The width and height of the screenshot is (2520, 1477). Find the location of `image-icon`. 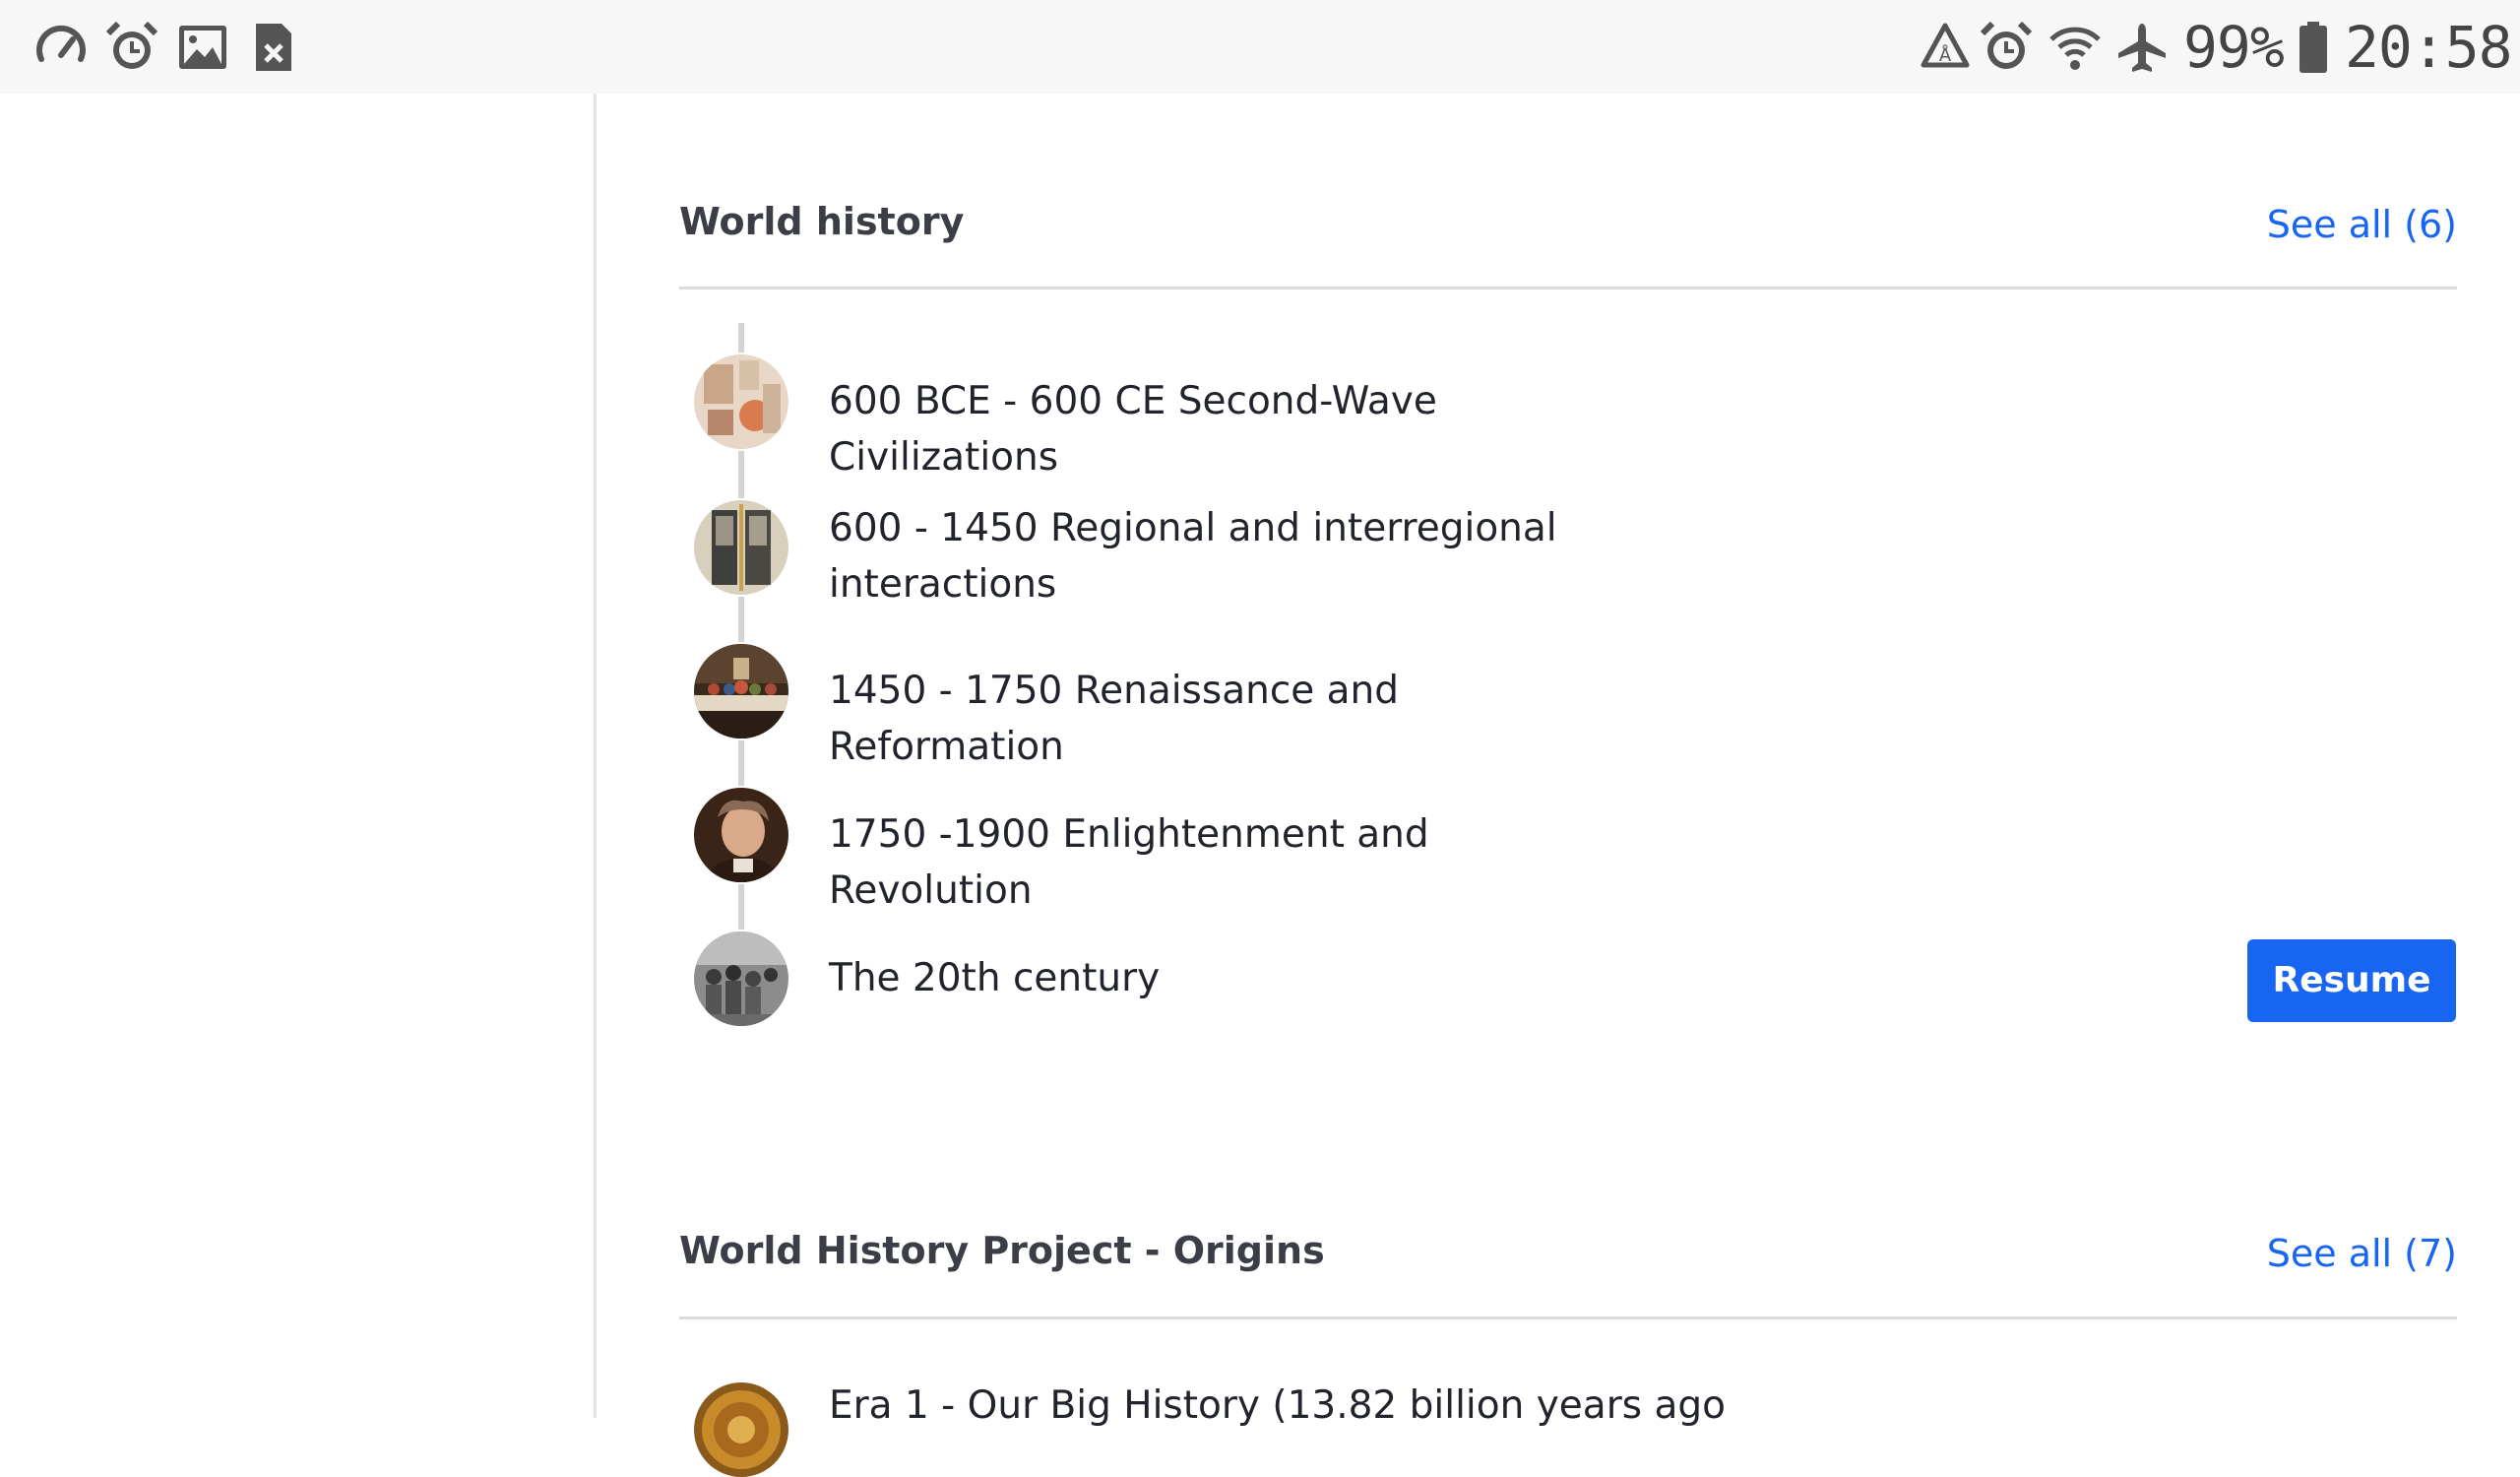

image-icon is located at coordinates (202, 48).